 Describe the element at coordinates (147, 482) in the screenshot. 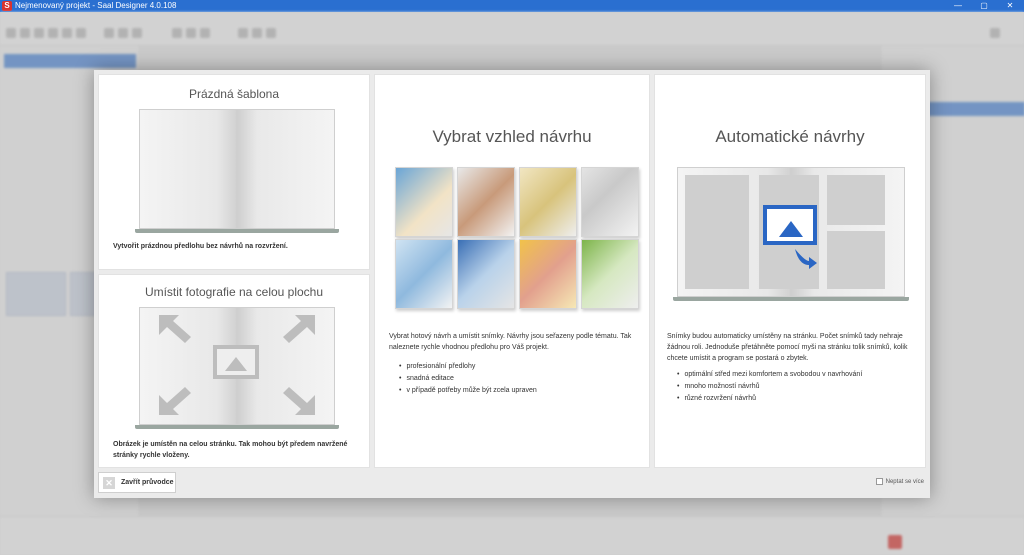

I see `close-wizard-label: Zavřít průvodce` at that location.